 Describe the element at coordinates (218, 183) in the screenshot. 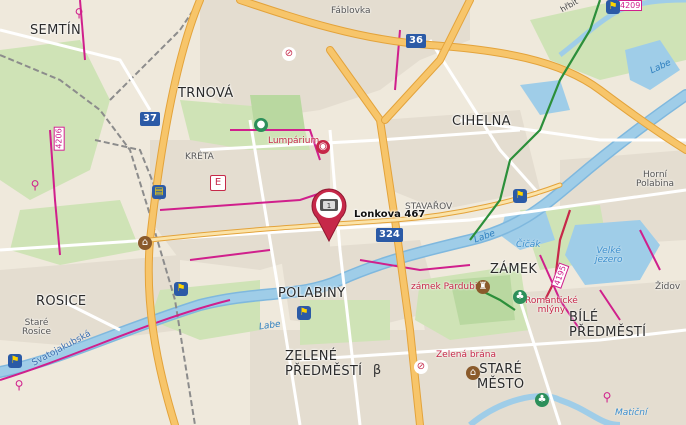

I see `shop-icon: E` at that location.